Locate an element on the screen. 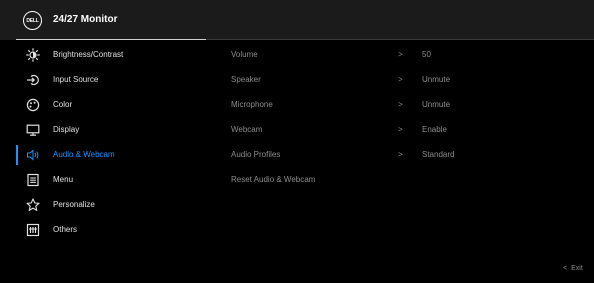 Image resolution: width=594 pixels, height=283 pixels. input-source-icon is located at coordinates (33, 80).